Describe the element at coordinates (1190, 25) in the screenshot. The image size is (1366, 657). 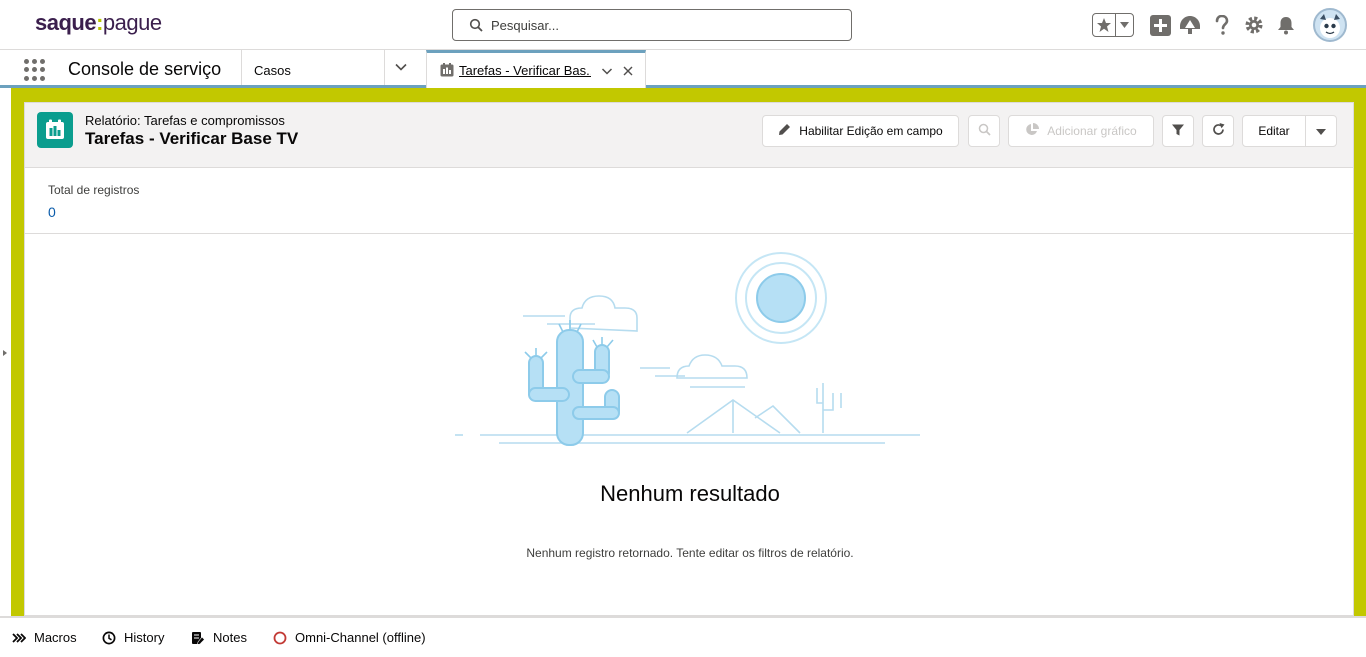
I see `trailhead-icon` at that location.